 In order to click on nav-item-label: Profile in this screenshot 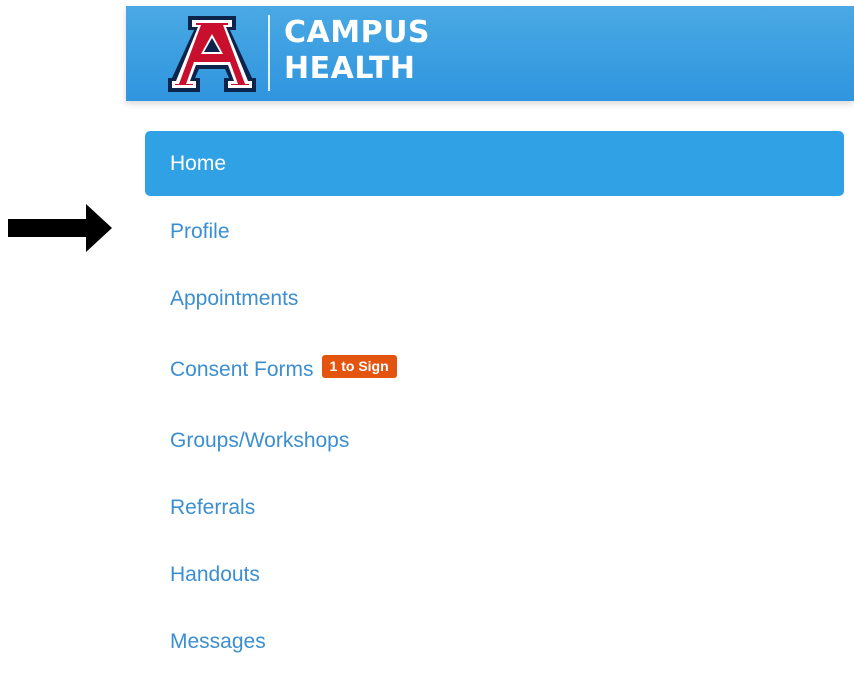, I will do `click(200, 231)`.